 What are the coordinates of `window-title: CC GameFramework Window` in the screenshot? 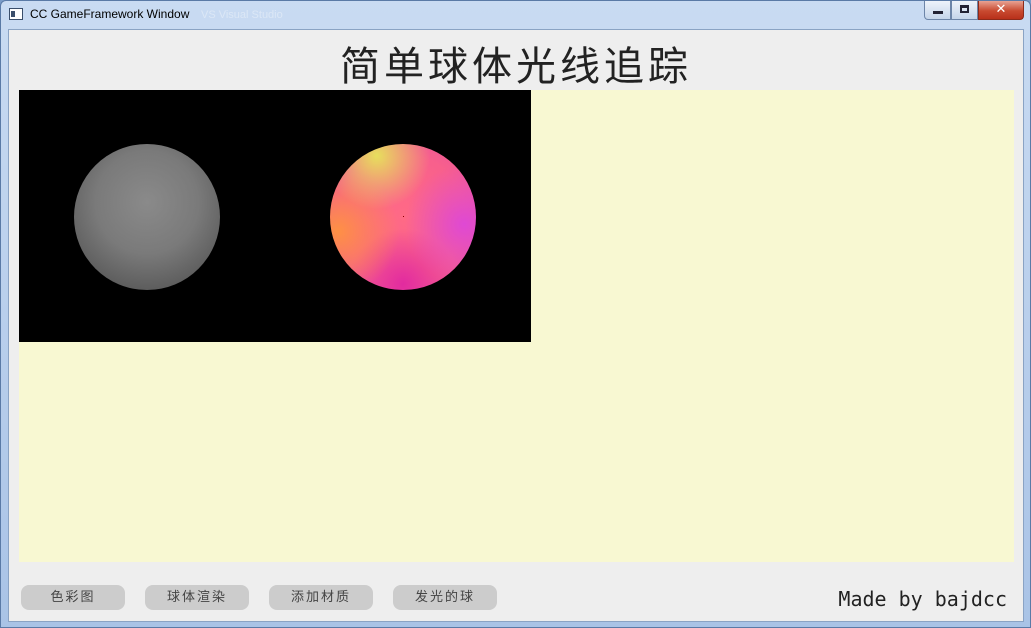 It's located at (110, 14).